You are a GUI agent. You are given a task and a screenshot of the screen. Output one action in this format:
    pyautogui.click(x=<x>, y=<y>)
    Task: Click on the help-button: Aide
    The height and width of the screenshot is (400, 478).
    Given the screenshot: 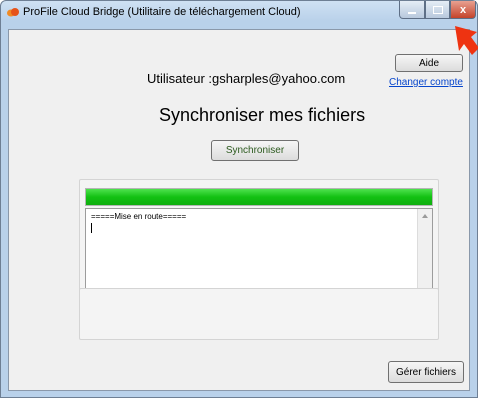 What is the action you would take?
    pyautogui.click(x=429, y=63)
    